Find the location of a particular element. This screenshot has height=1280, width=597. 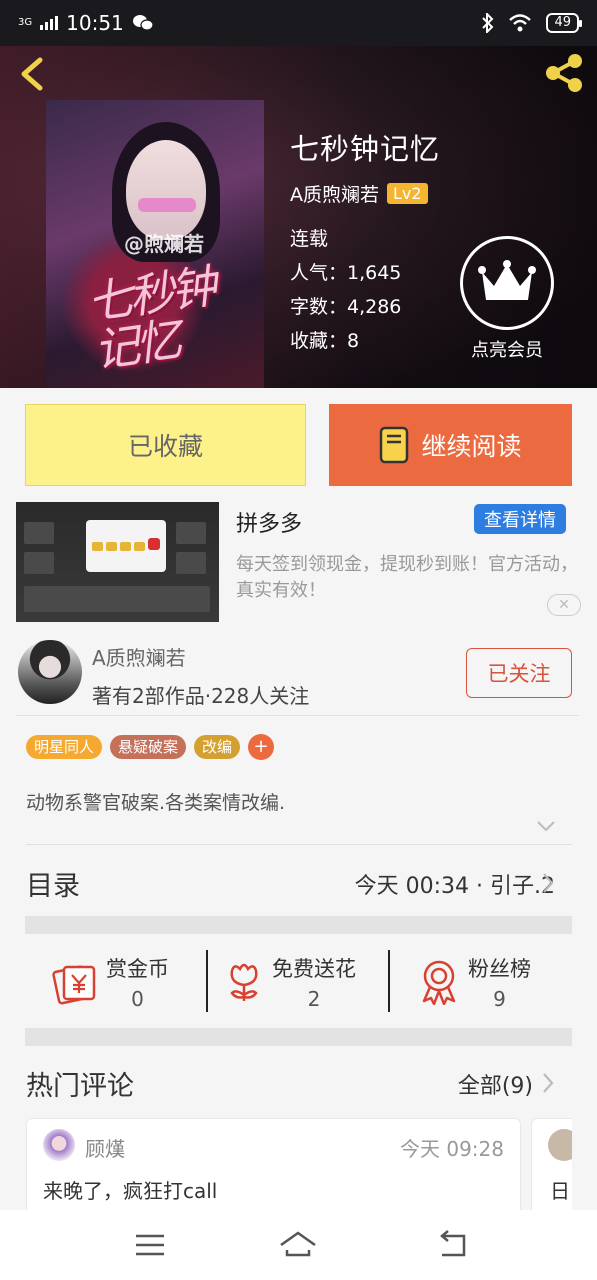

cover-title-art: 七秒钟记忆 is located at coordinates (149, 318).